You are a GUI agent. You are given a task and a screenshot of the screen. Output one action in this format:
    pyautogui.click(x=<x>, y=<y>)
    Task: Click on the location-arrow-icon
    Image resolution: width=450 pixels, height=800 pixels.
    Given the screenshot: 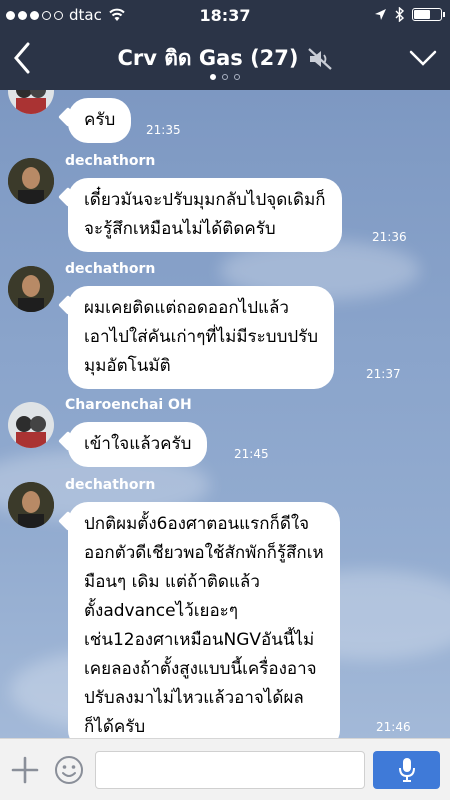 What is the action you would take?
    pyautogui.click(x=380, y=14)
    